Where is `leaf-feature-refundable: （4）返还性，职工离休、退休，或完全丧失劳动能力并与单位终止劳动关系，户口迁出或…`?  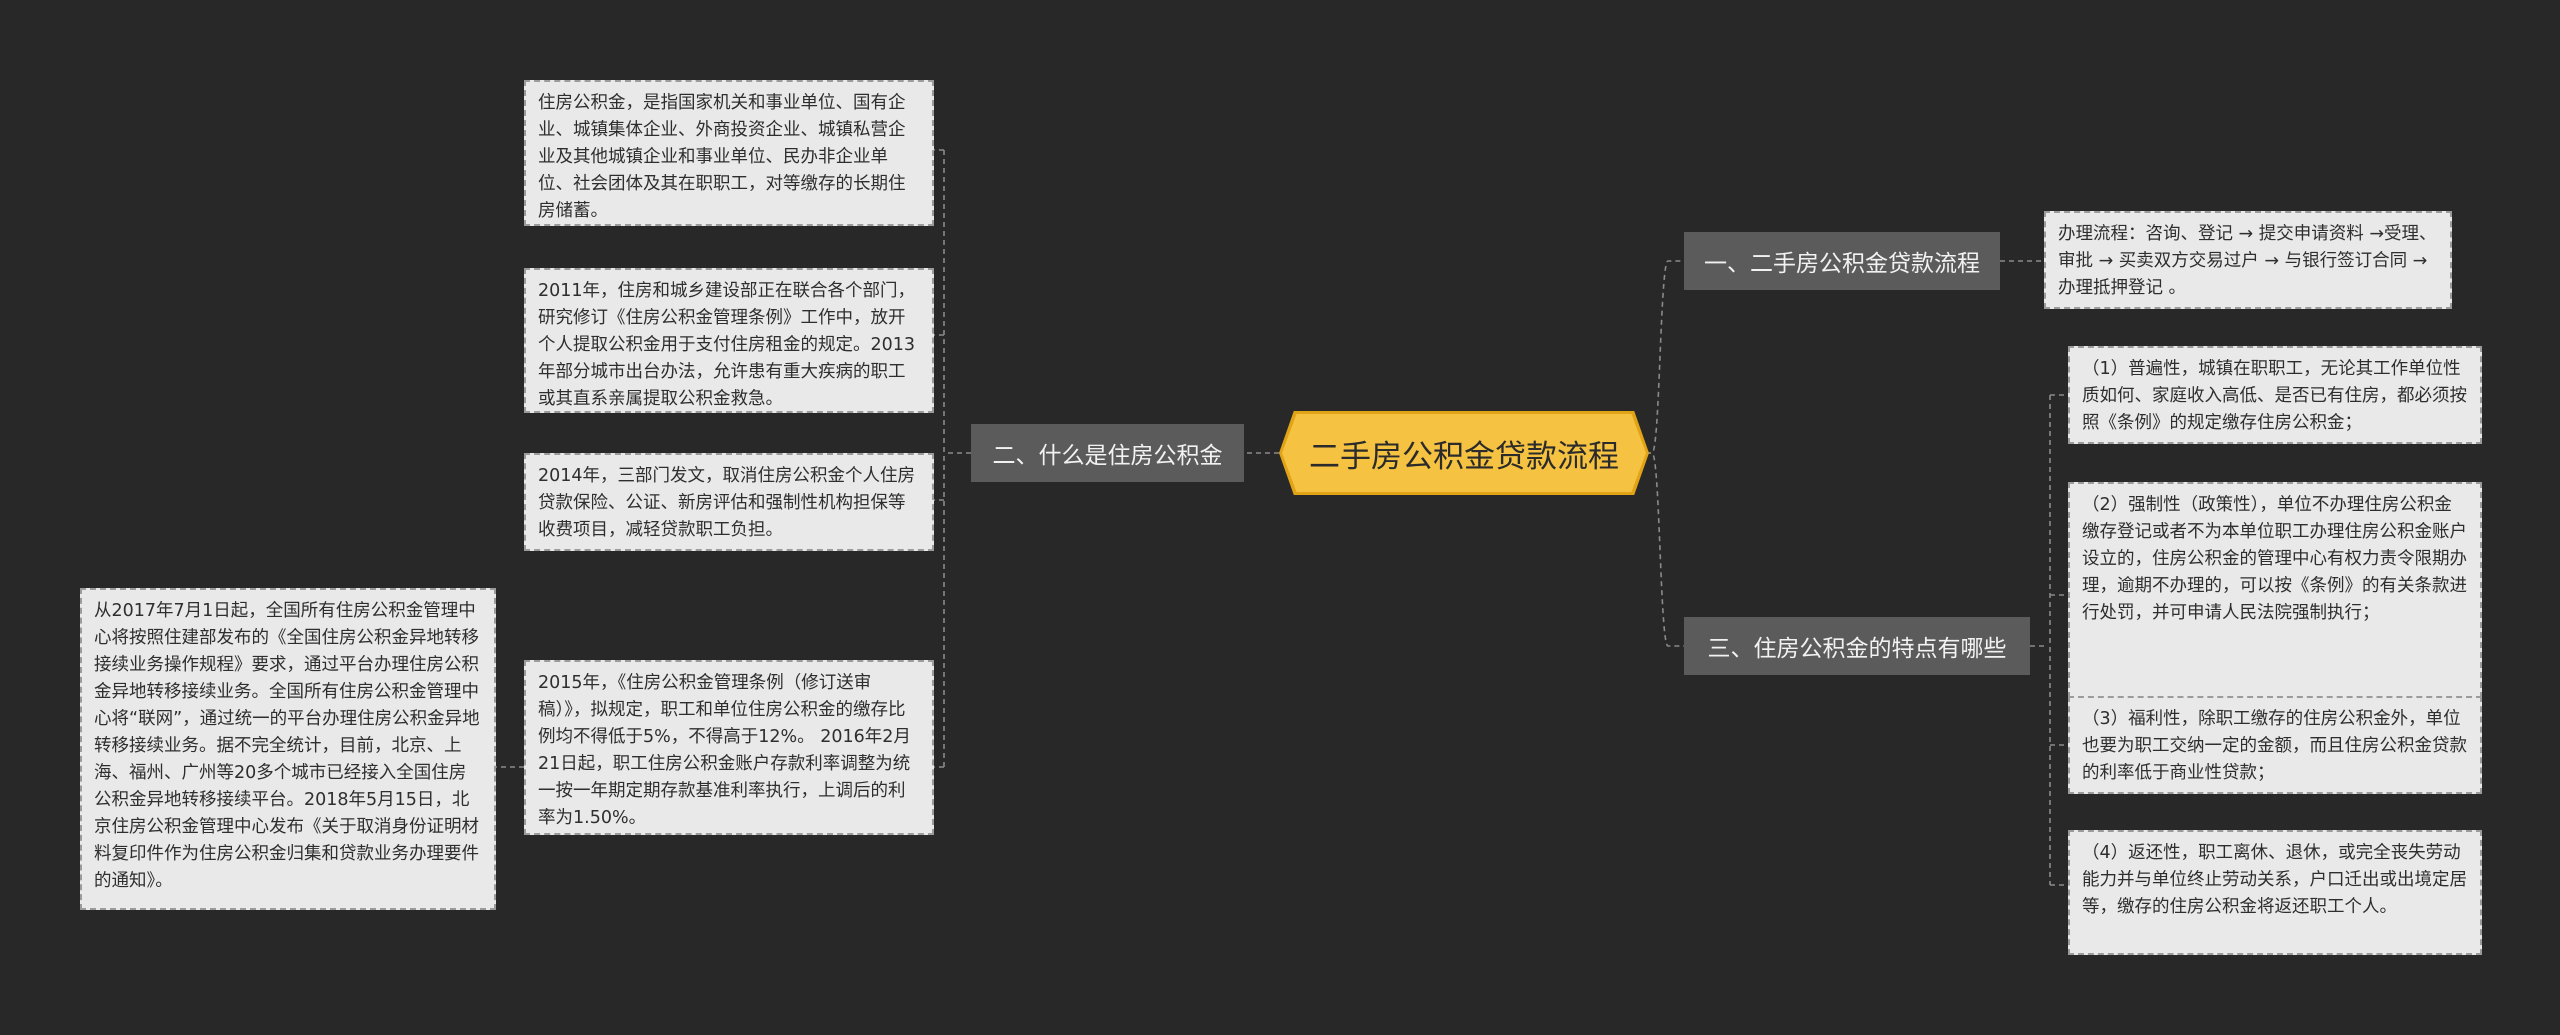
leaf-feature-refundable: （4）返还性，职工离休、退休，或完全丧失劳动能力并与单位终止劳动关系，户口迁出或… is located at coordinates (2275, 892).